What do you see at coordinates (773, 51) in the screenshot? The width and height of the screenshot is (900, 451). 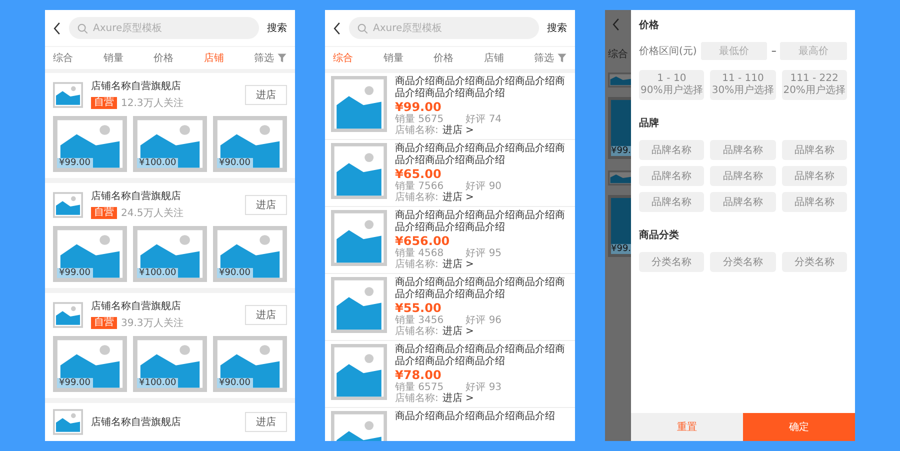 I see `range-dash: –` at bounding box center [773, 51].